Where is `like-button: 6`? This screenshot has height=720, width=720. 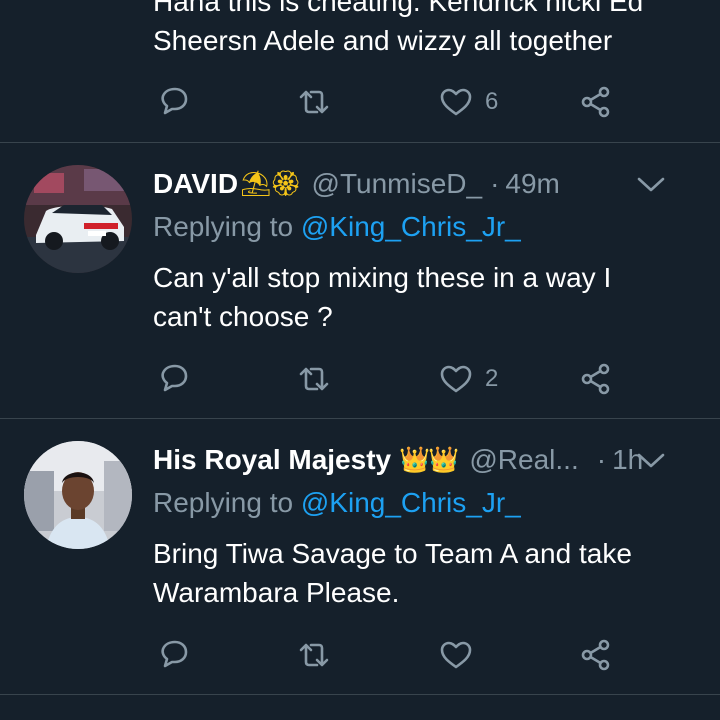 like-button: 6 is located at coordinates (468, 102).